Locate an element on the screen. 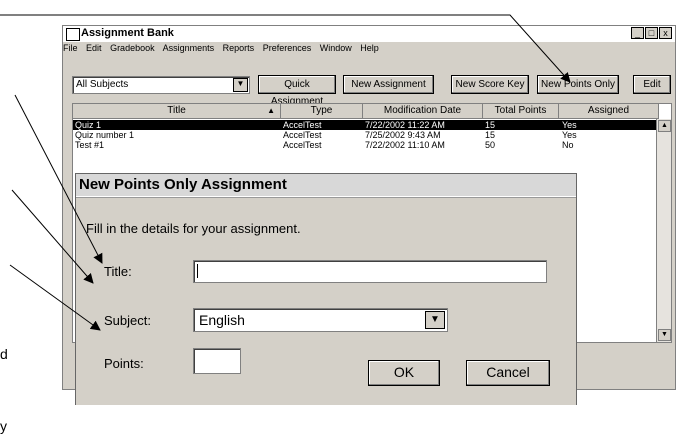 Image resolution: width=676 pixels, height=438 pixels. column-header-title: Title ▲ is located at coordinates (177, 111).